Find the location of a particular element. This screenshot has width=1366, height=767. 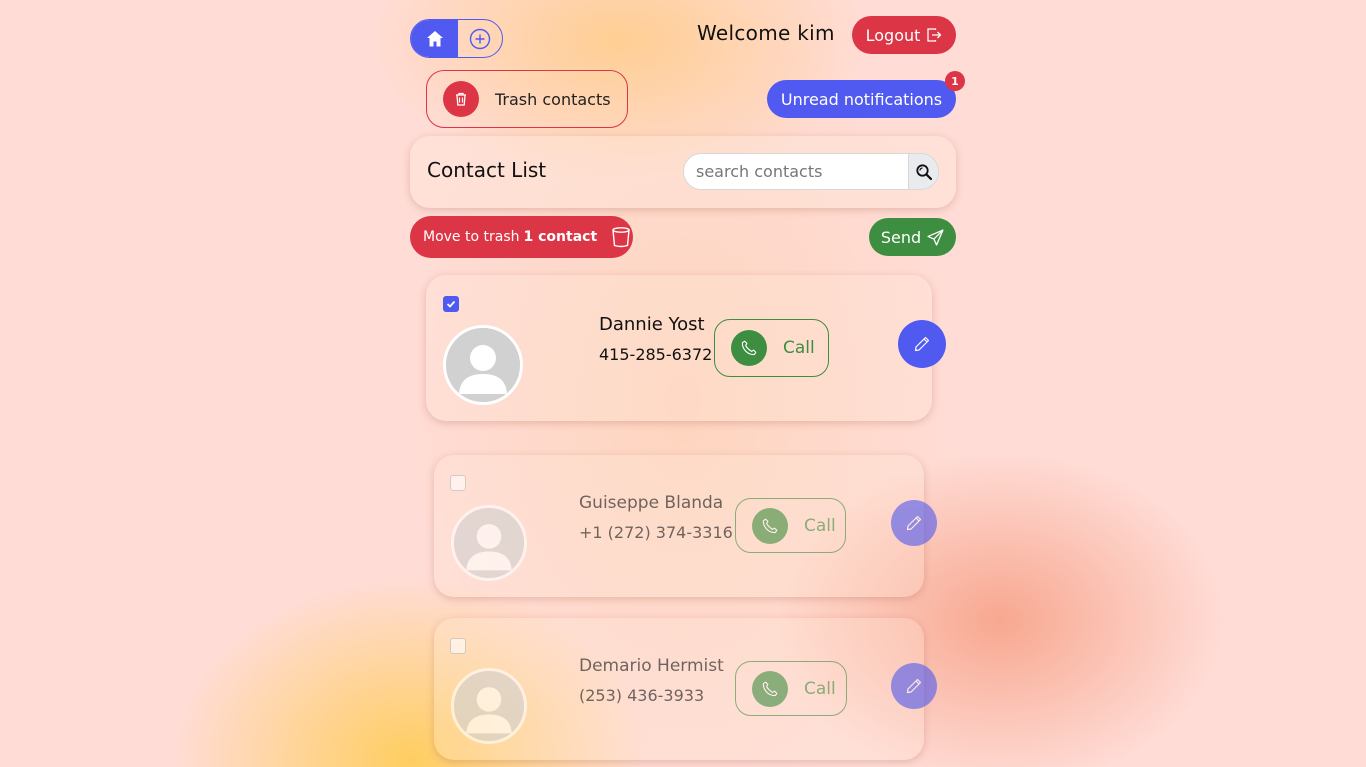

contact-phone: (253) 436-3933 is located at coordinates (642, 695).